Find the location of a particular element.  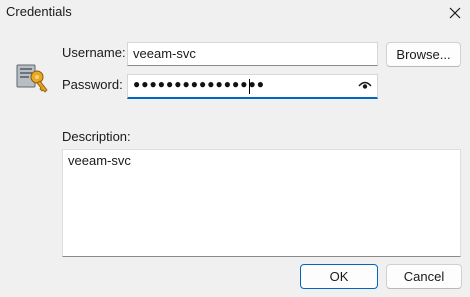

cancel-button: Cancel is located at coordinates (424, 276).